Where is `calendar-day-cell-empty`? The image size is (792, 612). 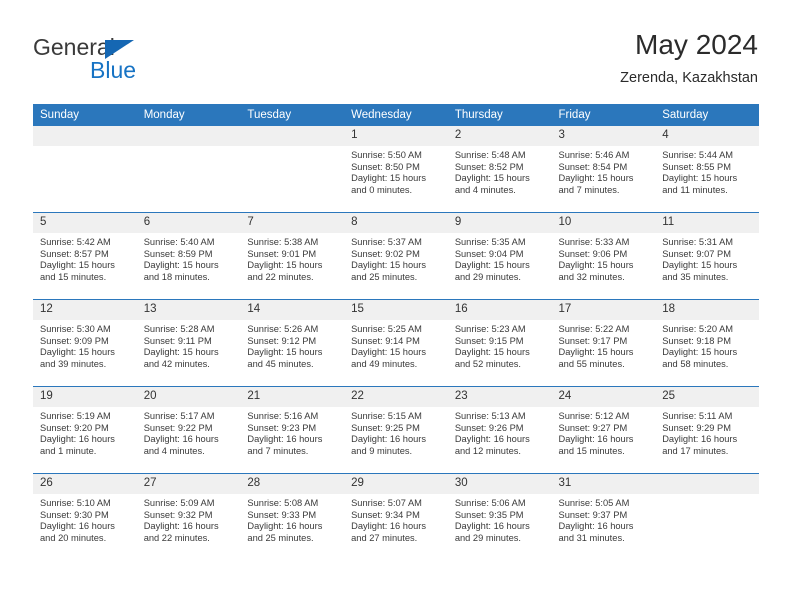 calendar-day-cell-empty is located at coordinates (188, 169).